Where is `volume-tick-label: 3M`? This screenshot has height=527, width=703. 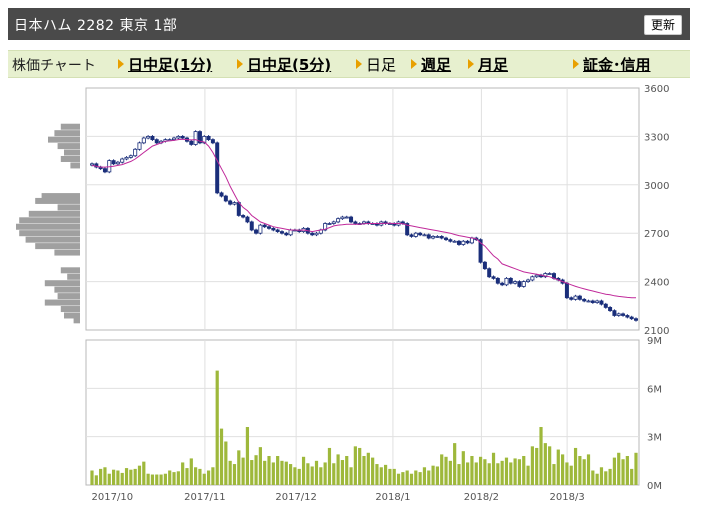
volume-tick-label: 3M is located at coordinates (654, 438).